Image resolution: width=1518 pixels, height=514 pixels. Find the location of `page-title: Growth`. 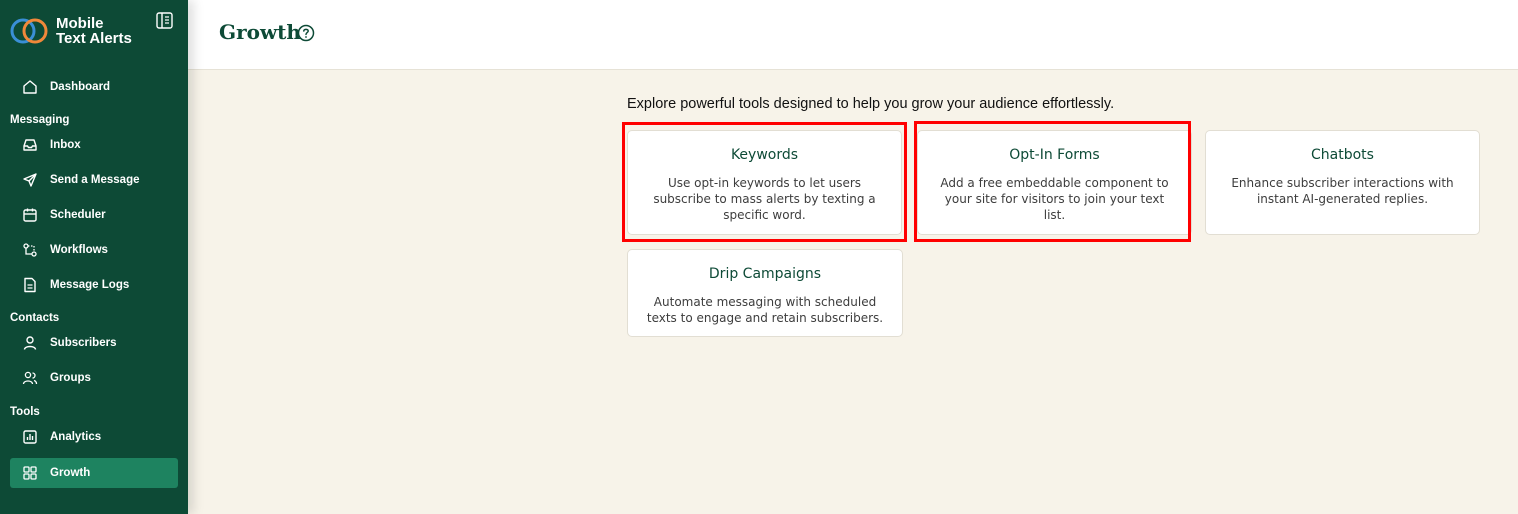

page-title: Growth is located at coordinates (260, 32).